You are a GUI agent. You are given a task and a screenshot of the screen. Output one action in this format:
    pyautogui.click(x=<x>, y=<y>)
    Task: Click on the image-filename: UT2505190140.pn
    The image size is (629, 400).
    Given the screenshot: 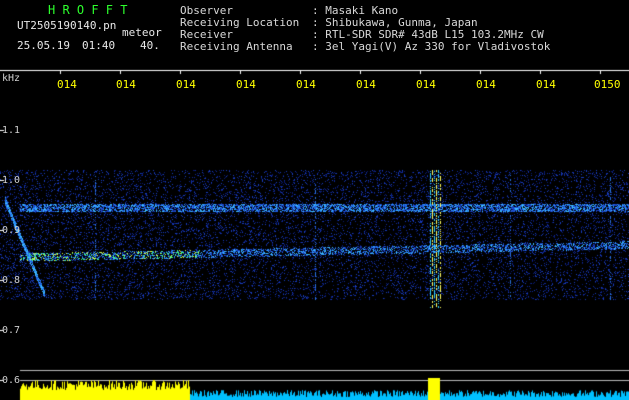 What is the action you would take?
    pyautogui.click(x=67, y=25)
    